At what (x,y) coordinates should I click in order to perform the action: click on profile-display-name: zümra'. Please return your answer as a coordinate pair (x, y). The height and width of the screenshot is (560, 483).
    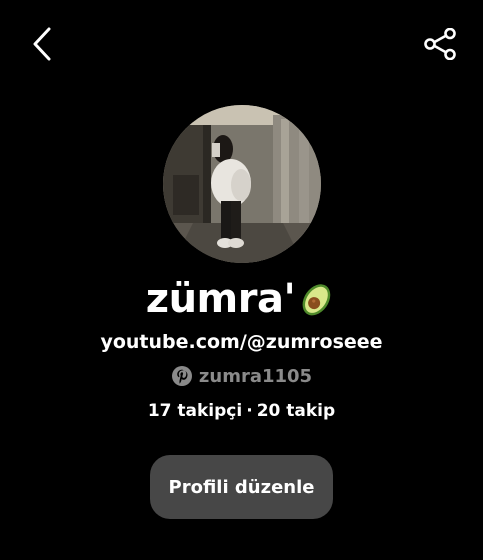
    Looking at the image, I should click on (241, 298).